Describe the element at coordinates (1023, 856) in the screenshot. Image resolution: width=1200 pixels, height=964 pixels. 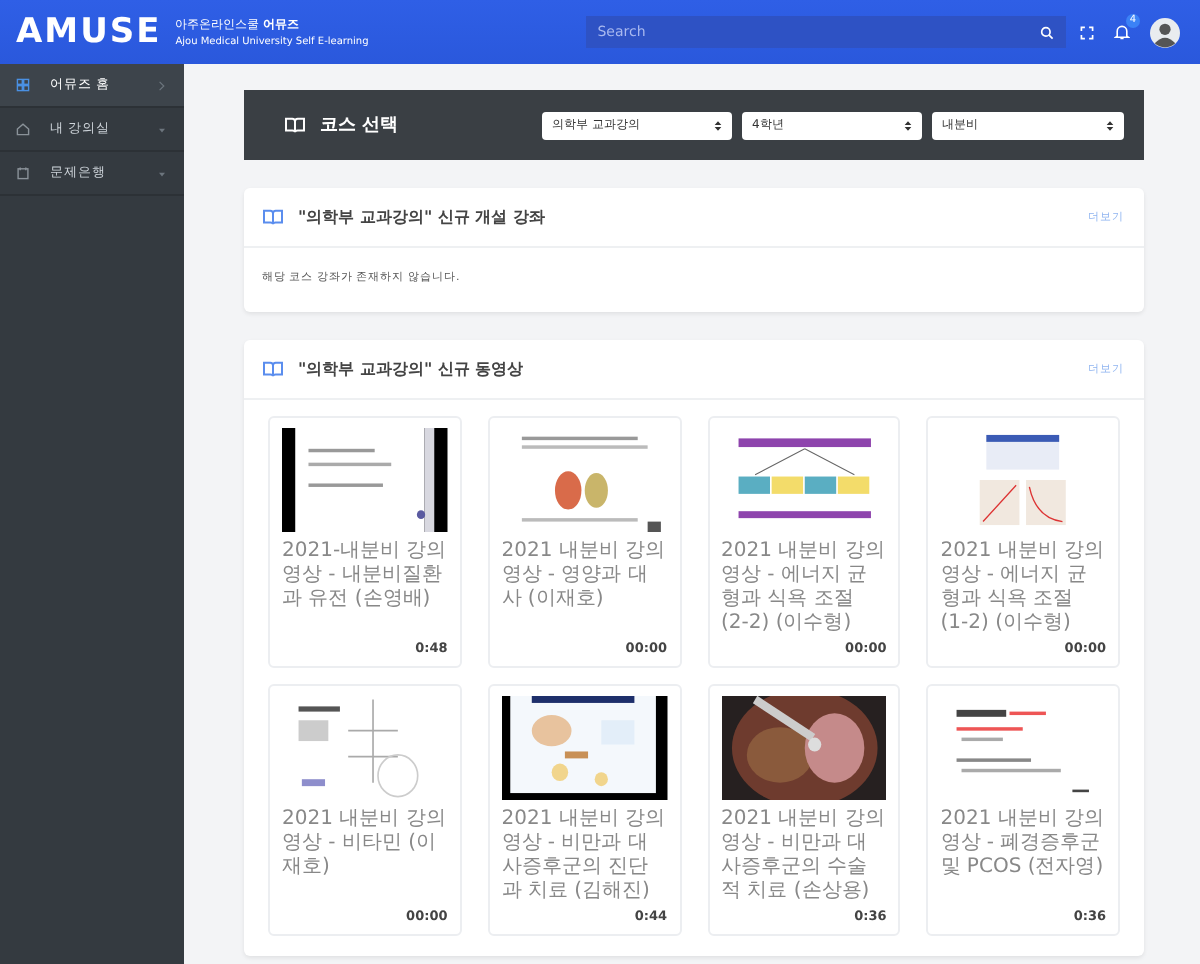
I see `video-title: 2021 내분비 강의영상 - 폐경증후군 및 PCOS (전자영)` at that location.